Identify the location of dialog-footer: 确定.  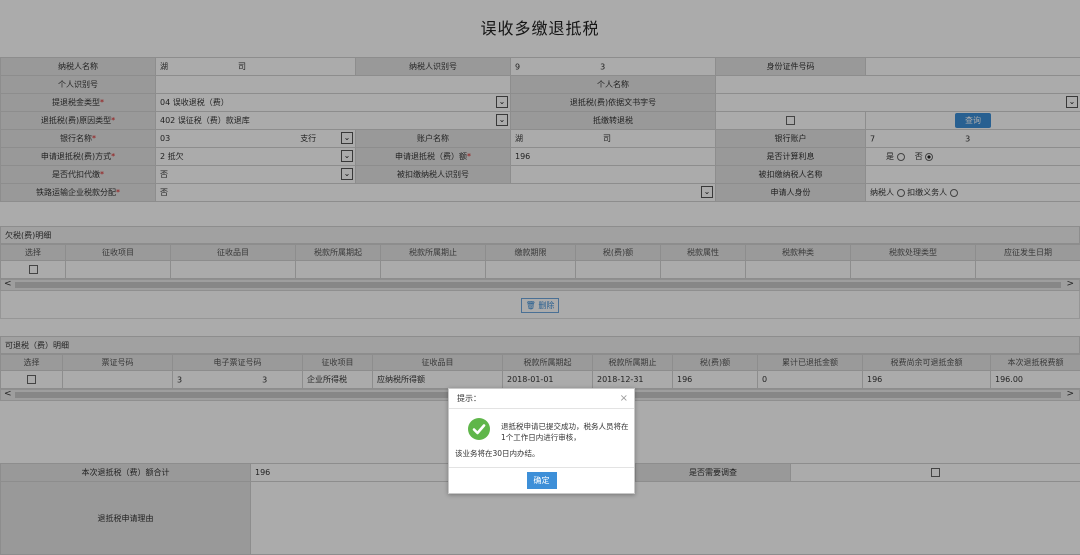
(541, 480).